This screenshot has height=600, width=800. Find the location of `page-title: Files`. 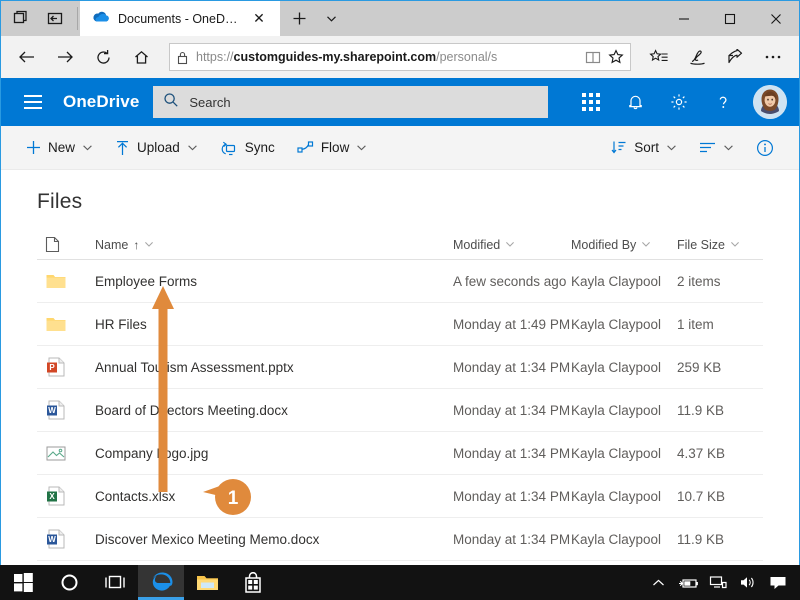

page-title: Files is located at coordinates (60, 201).